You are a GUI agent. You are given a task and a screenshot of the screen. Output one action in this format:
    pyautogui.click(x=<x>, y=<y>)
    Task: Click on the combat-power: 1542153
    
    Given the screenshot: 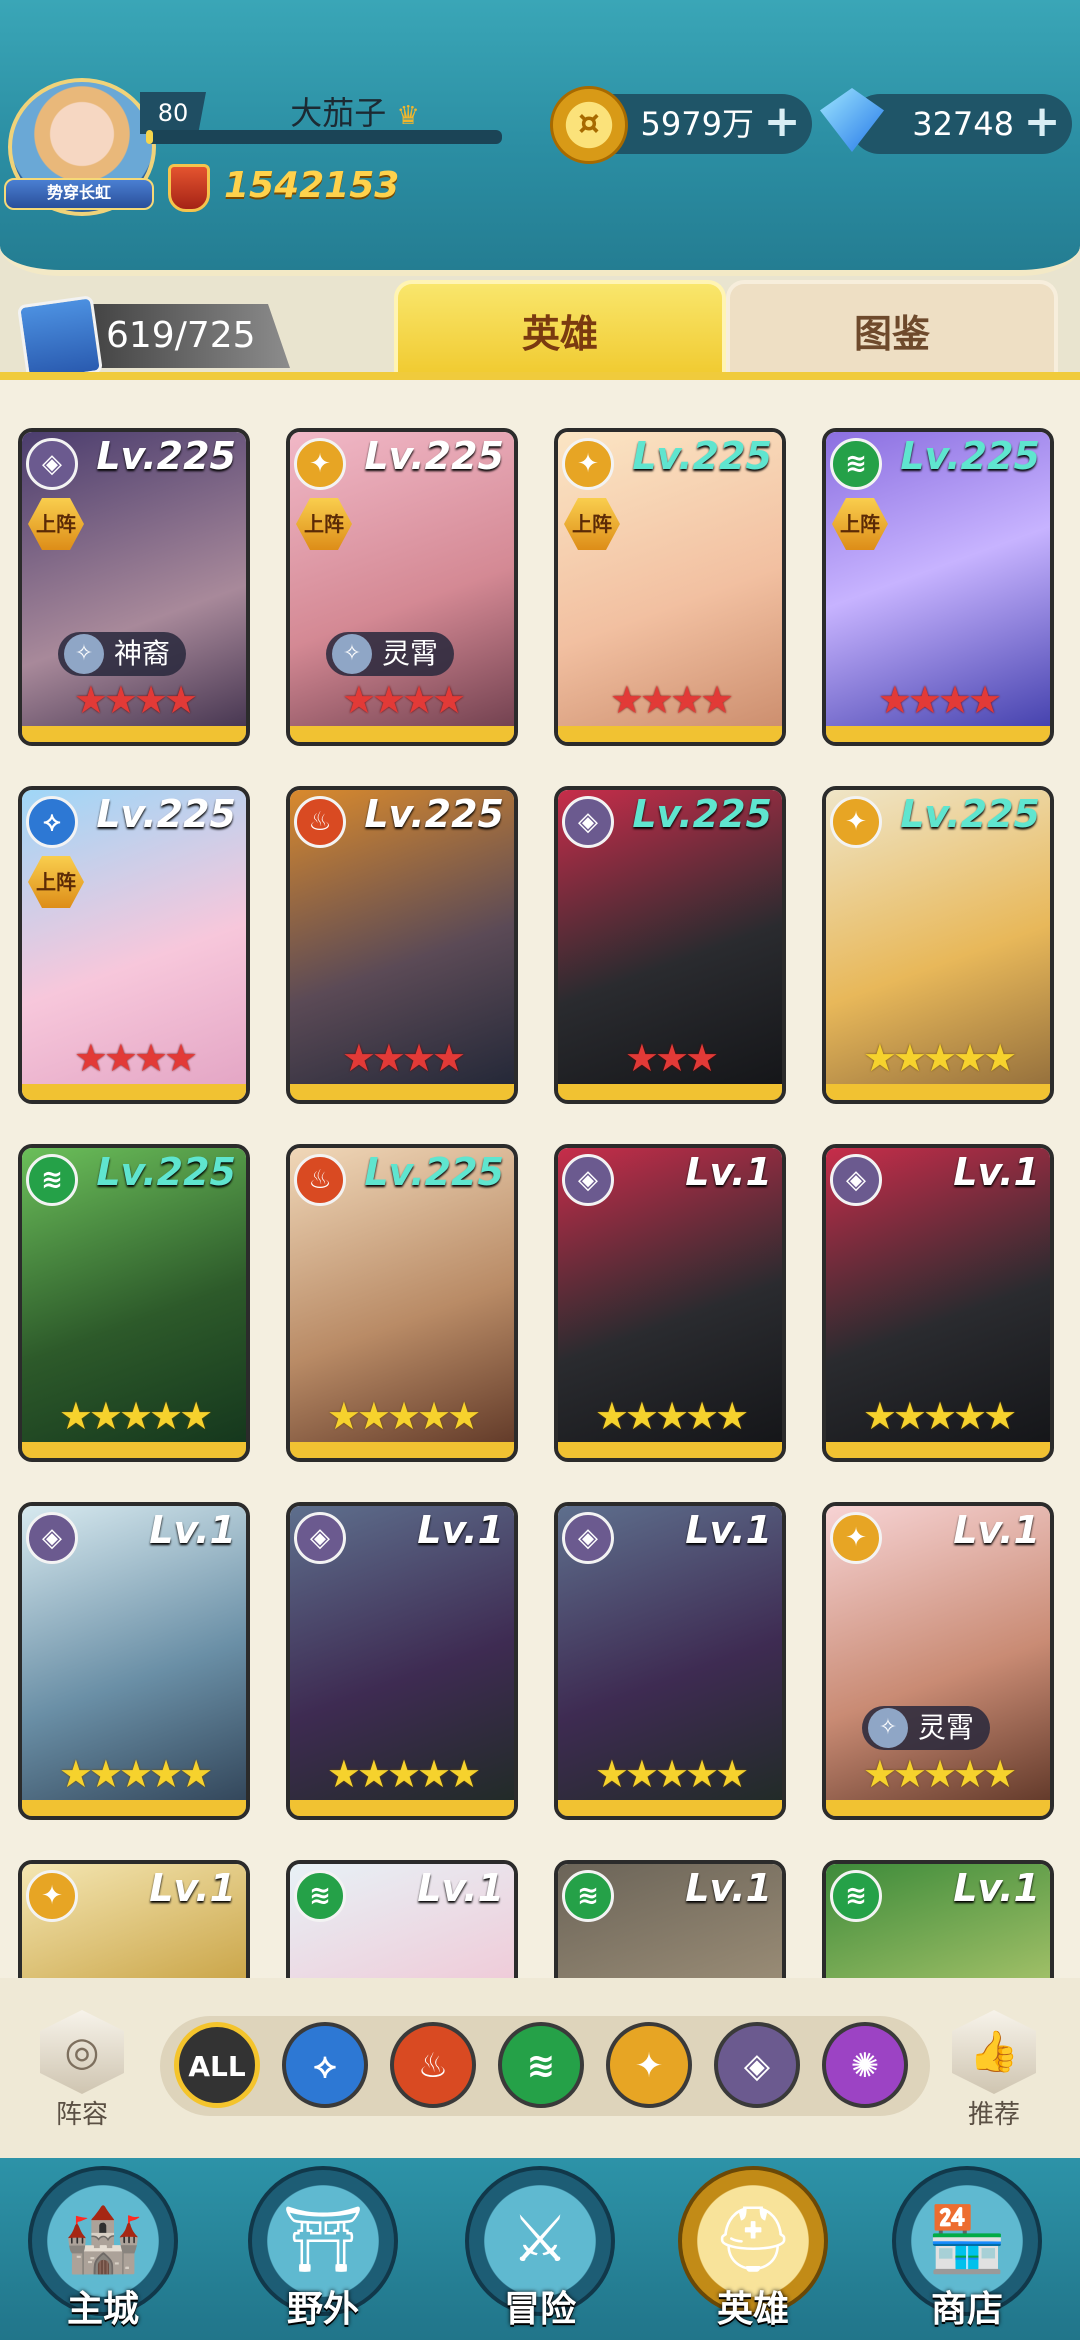 What is the action you would take?
    pyautogui.click(x=282, y=186)
    